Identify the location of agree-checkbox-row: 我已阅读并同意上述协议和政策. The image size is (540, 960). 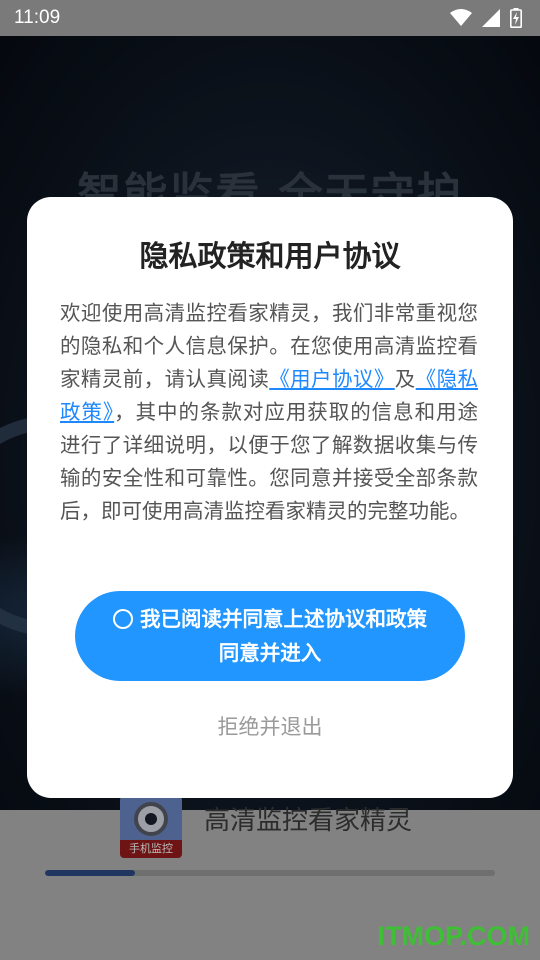
(270, 619).